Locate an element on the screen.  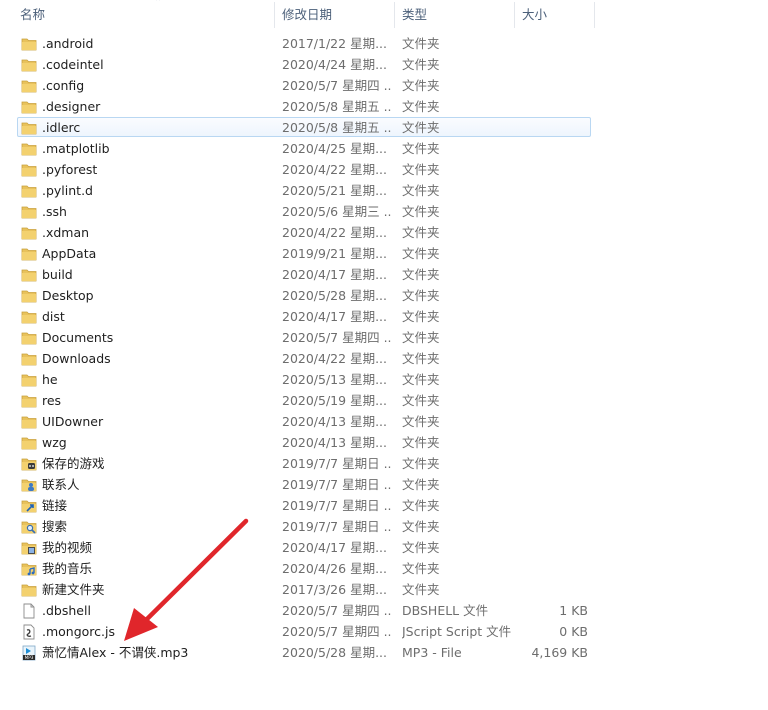
file-name: .config is located at coordinates (63, 85).